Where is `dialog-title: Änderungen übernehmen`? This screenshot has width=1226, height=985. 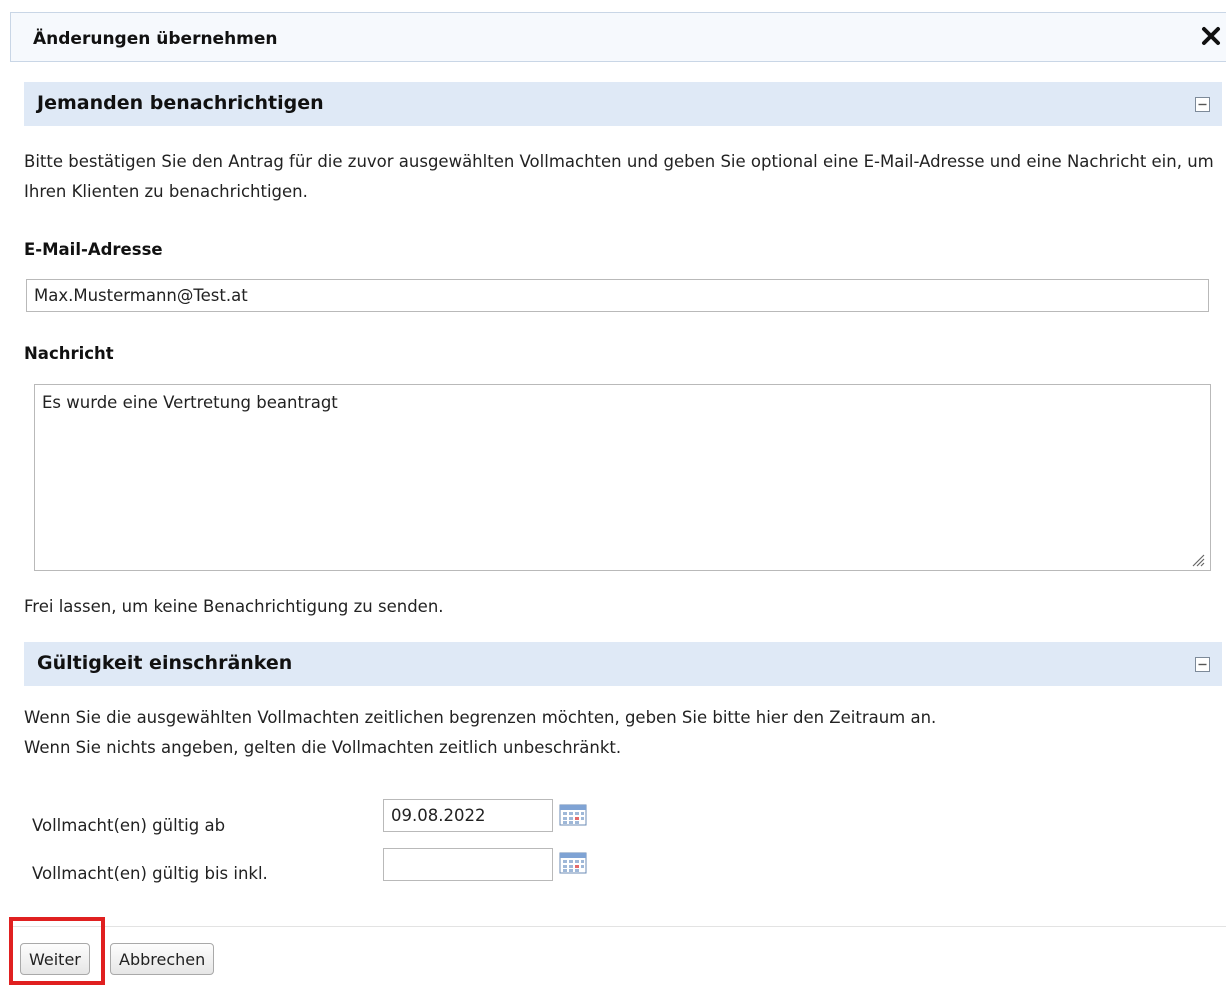
dialog-title: Änderungen übernehmen is located at coordinates (155, 39).